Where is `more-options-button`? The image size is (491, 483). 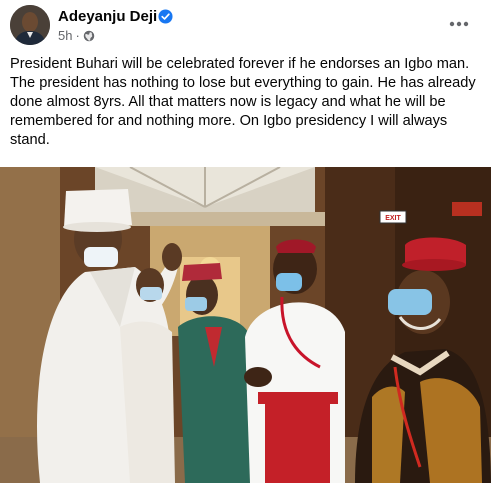 more-options-button is located at coordinates (459, 24).